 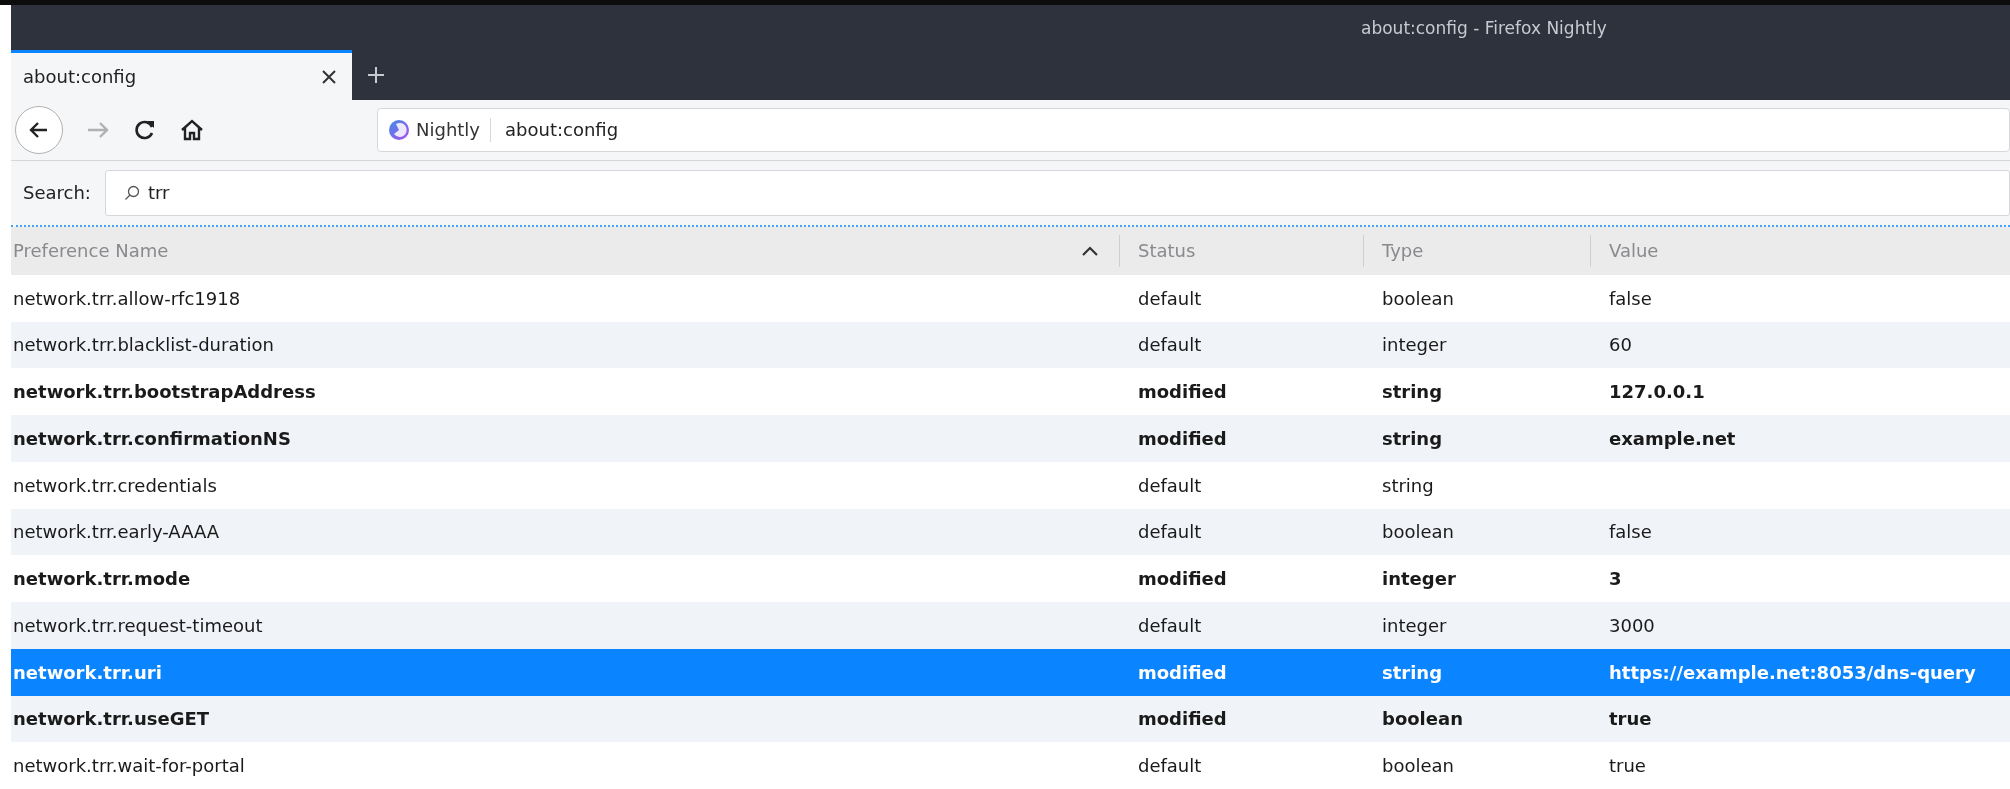 I want to click on preference-name: network.trr.request-timeout, so click(x=138, y=625).